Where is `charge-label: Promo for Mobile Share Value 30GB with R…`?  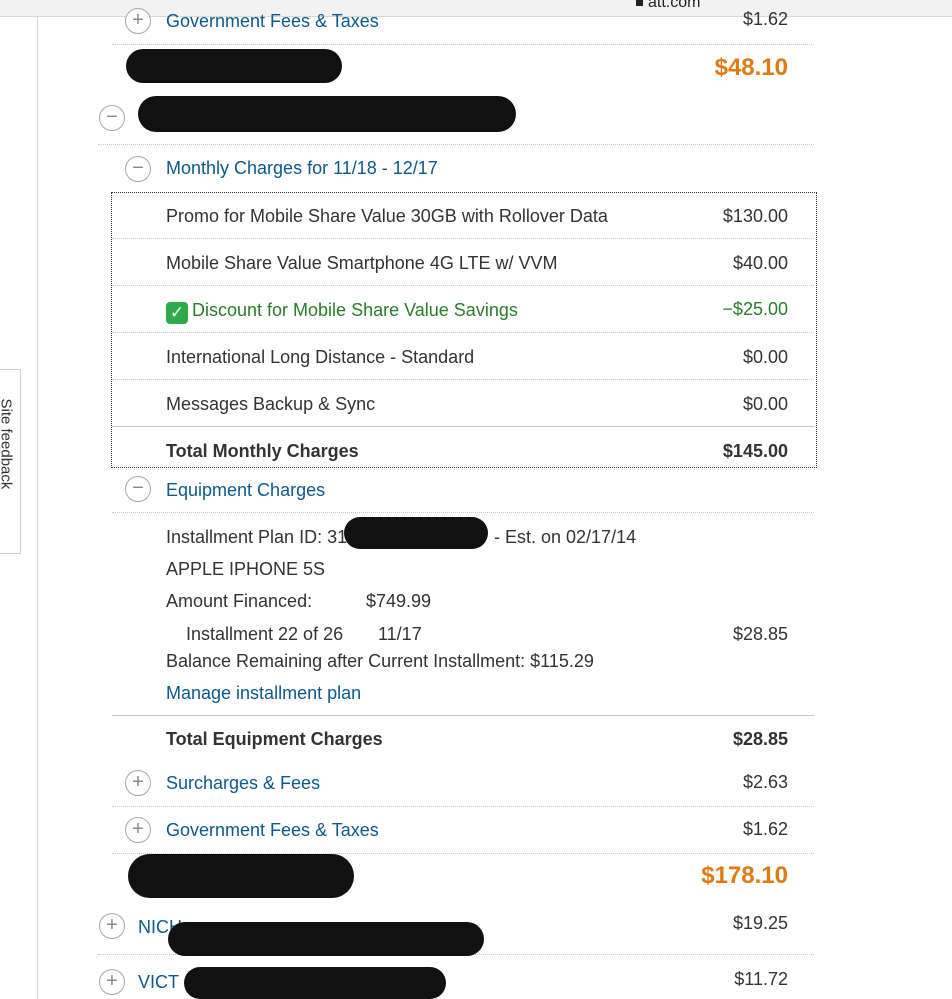 charge-label: Promo for Mobile Share Value 30GB with R… is located at coordinates (387, 216).